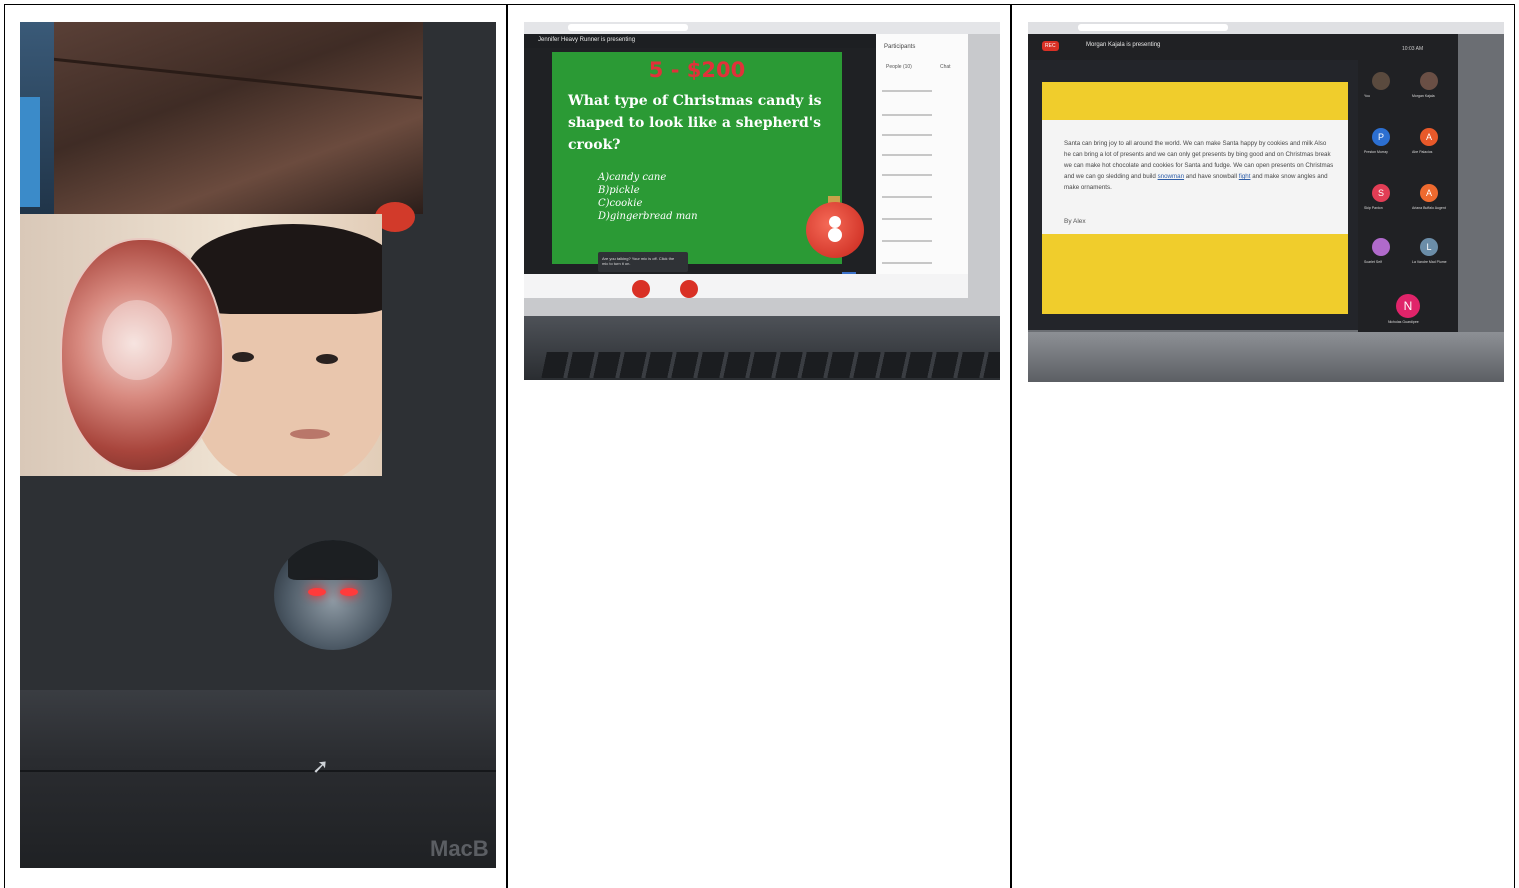 This screenshot has height=888, width=1519. I want to click on answer-option: D)gingerbread man, so click(648, 216).